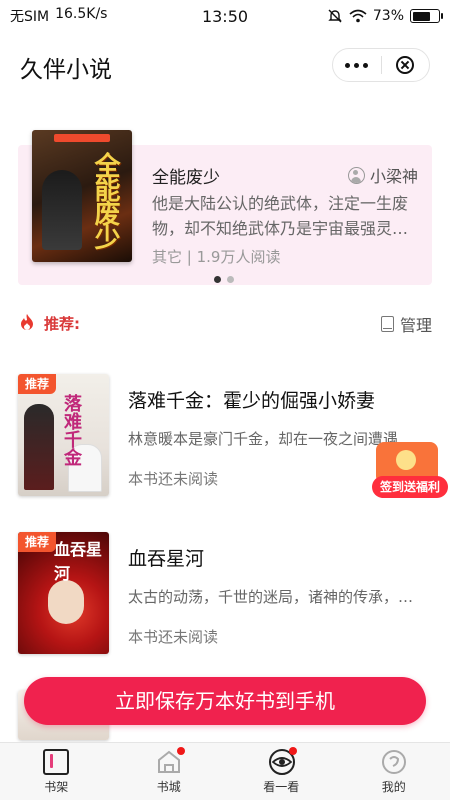  Describe the element at coordinates (393, 787) in the screenshot. I see `tab-label: 我的` at that location.